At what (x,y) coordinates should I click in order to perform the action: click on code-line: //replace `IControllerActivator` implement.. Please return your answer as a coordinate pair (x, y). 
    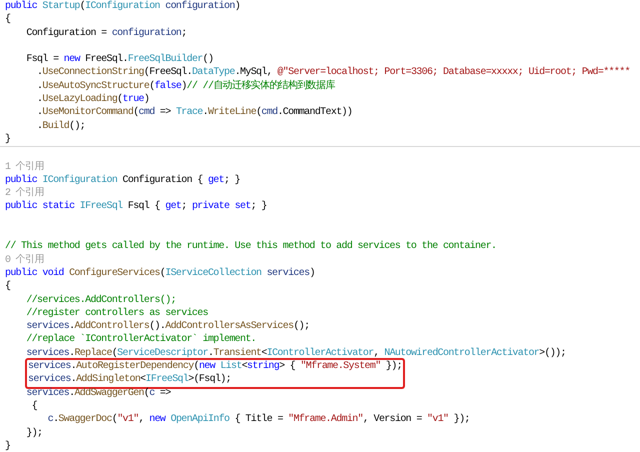
    Looking at the image, I should click on (140, 340).